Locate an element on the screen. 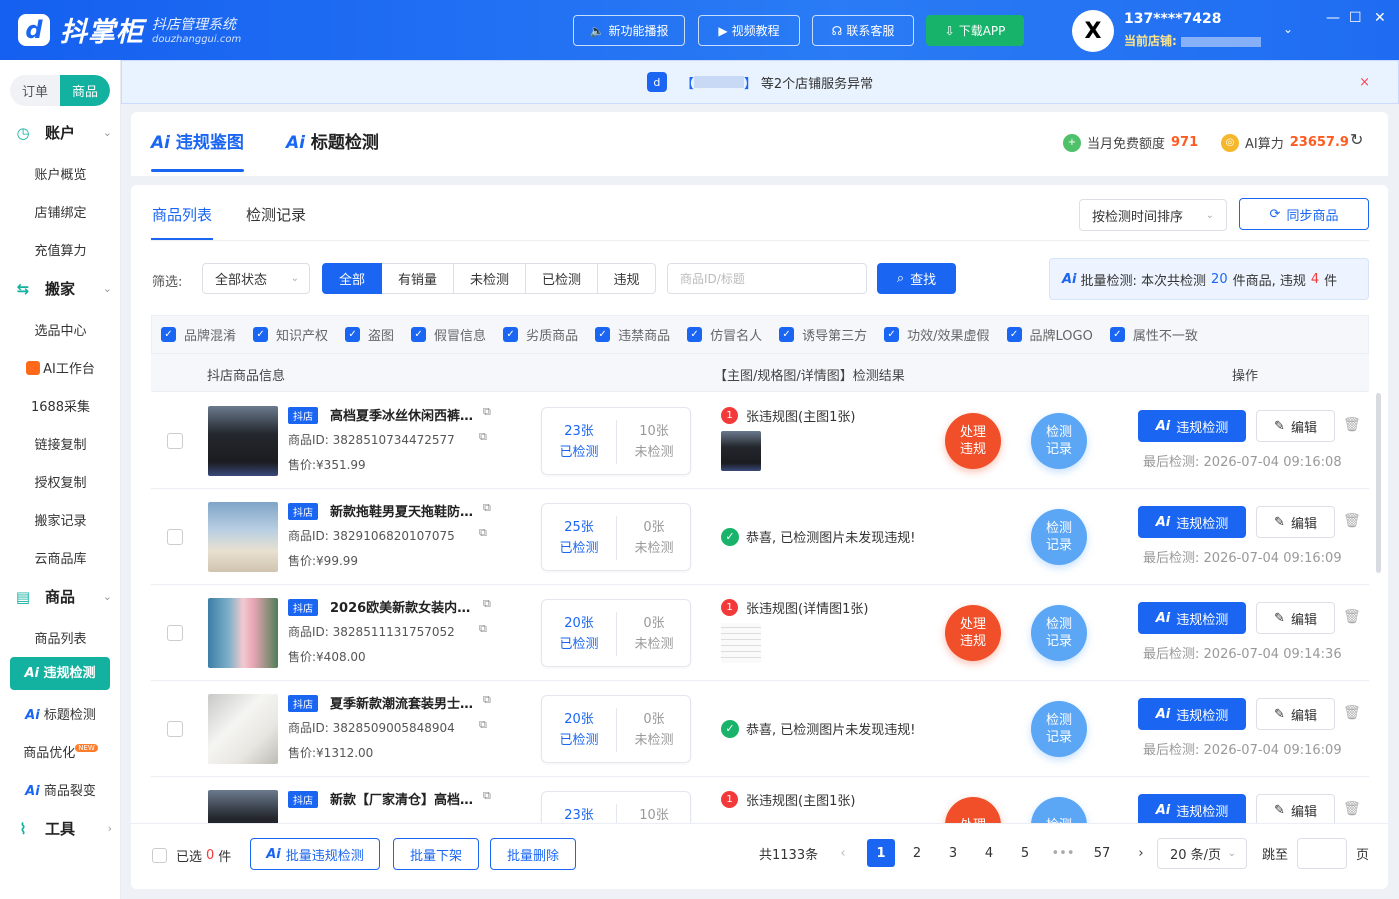  filter-violation: 违规 is located at coordinates (627, 278).